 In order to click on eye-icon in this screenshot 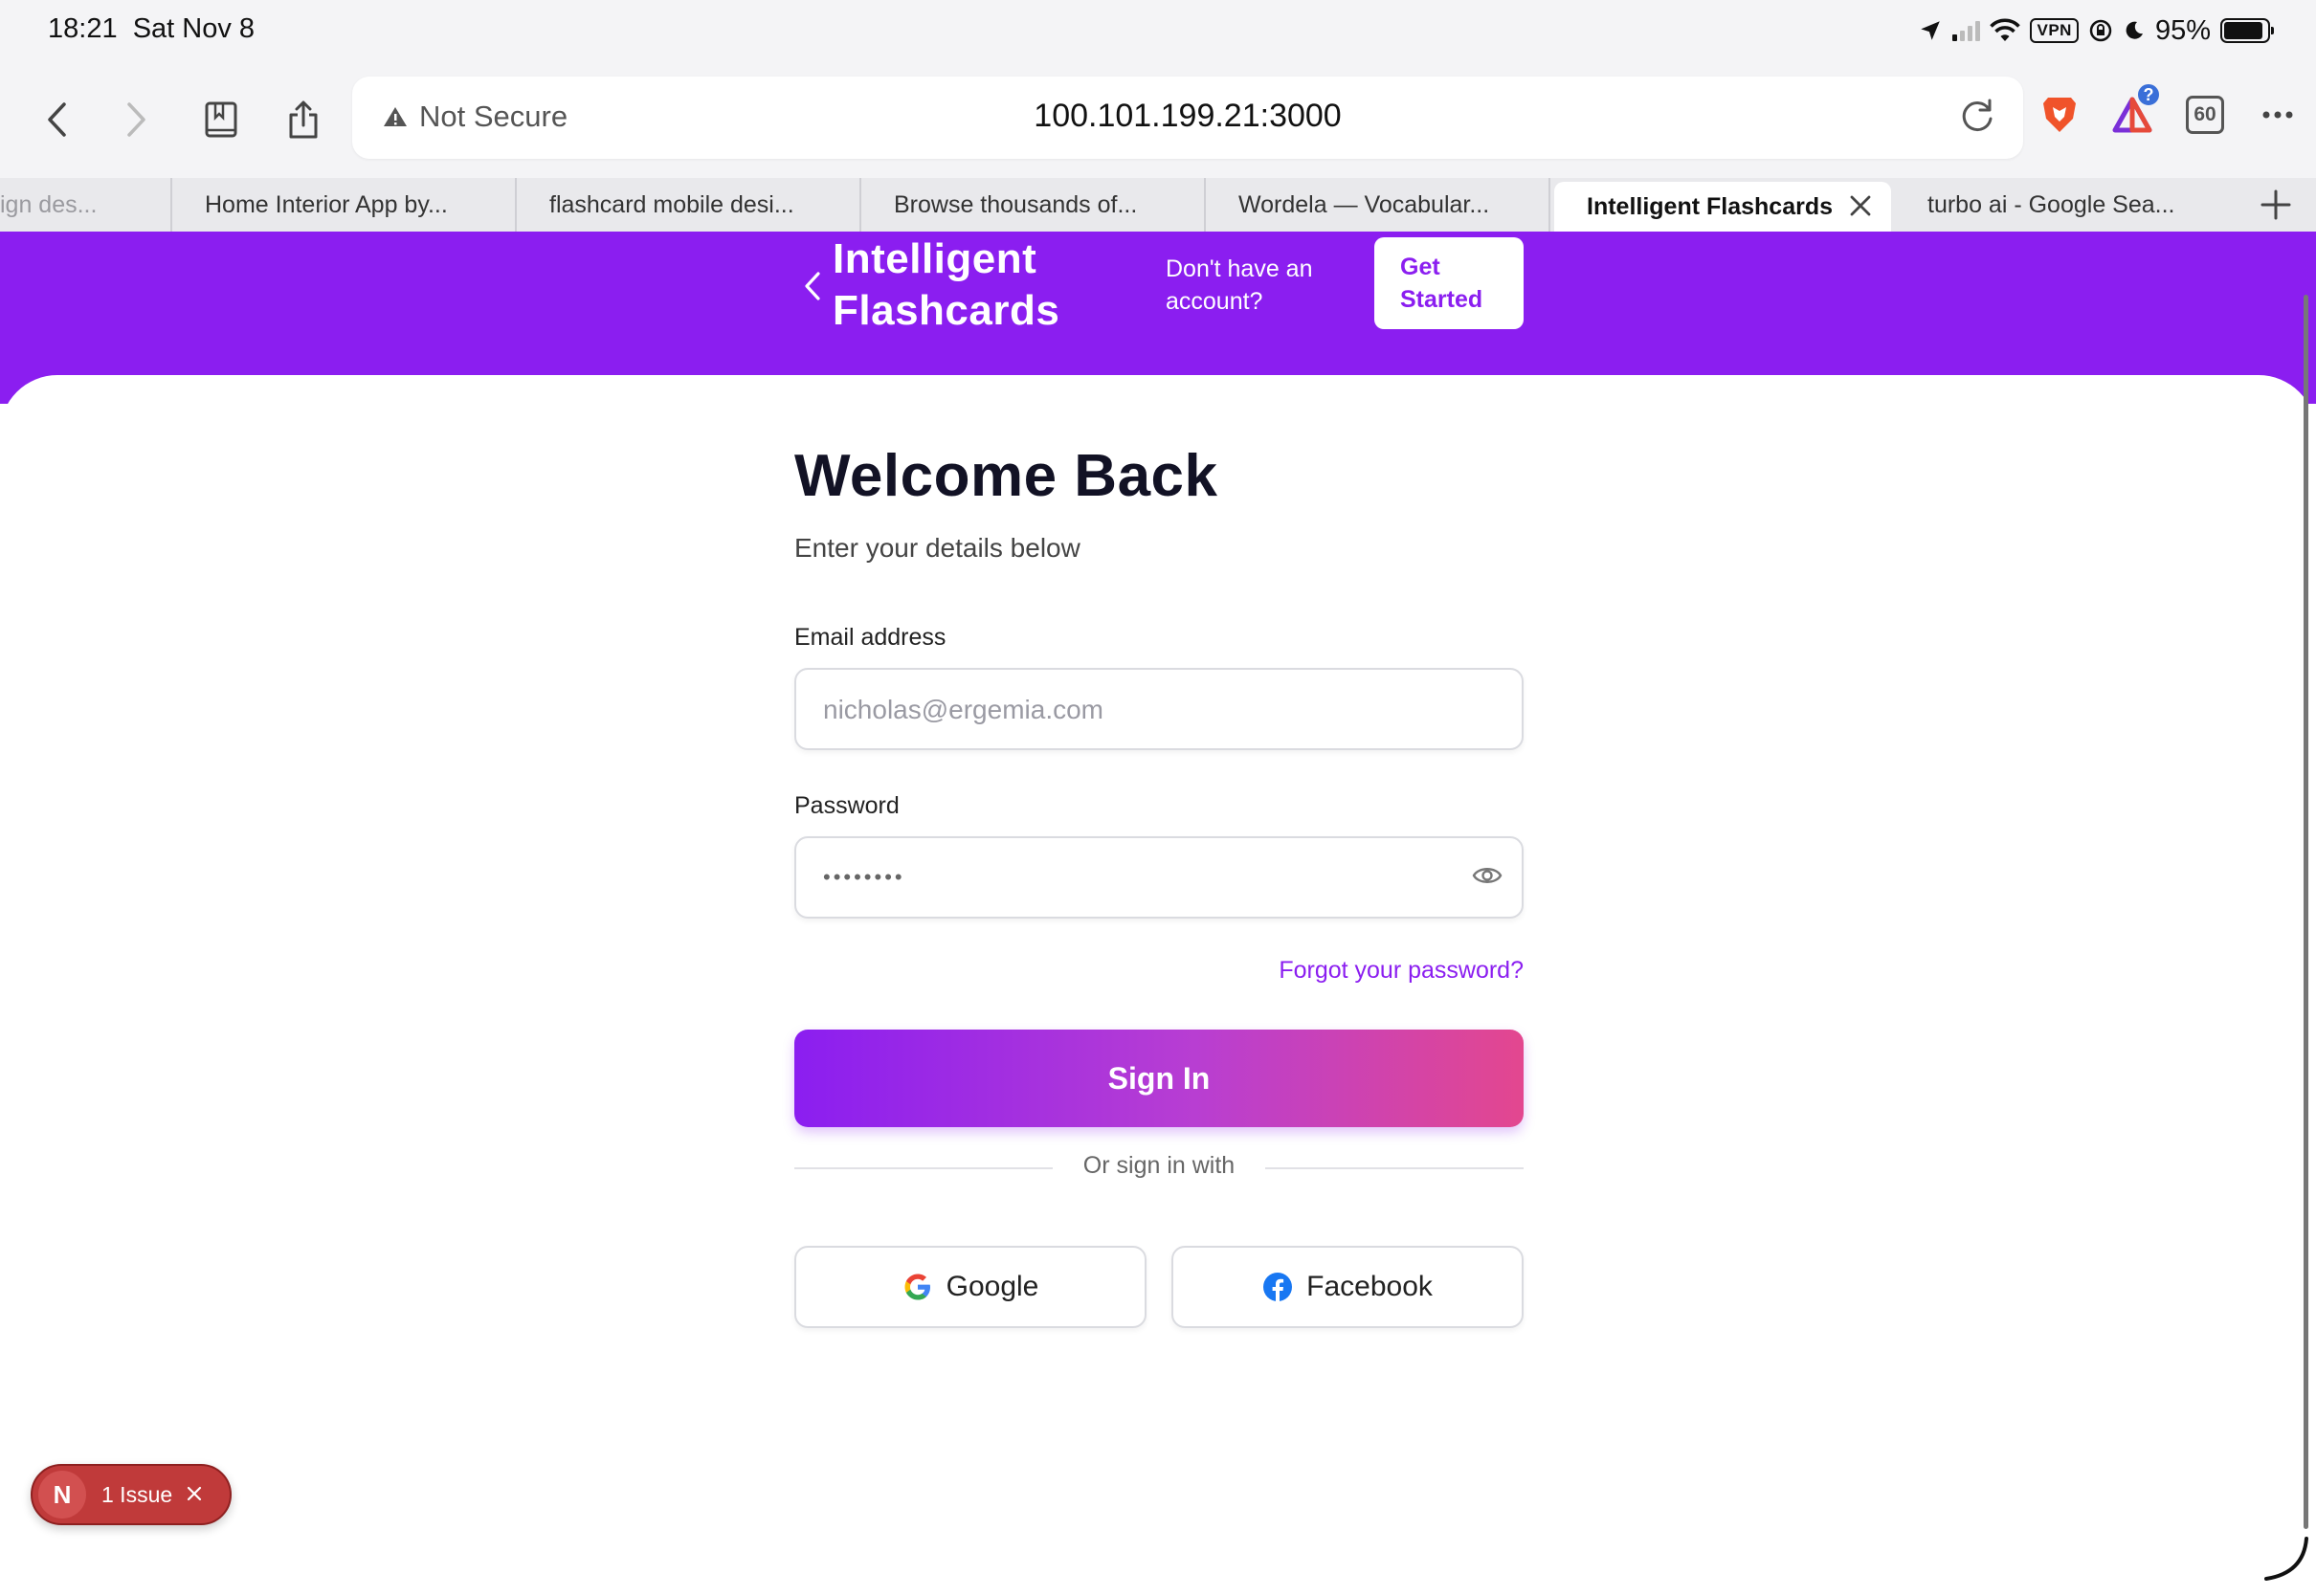, I will do `click(1488, 876)`.